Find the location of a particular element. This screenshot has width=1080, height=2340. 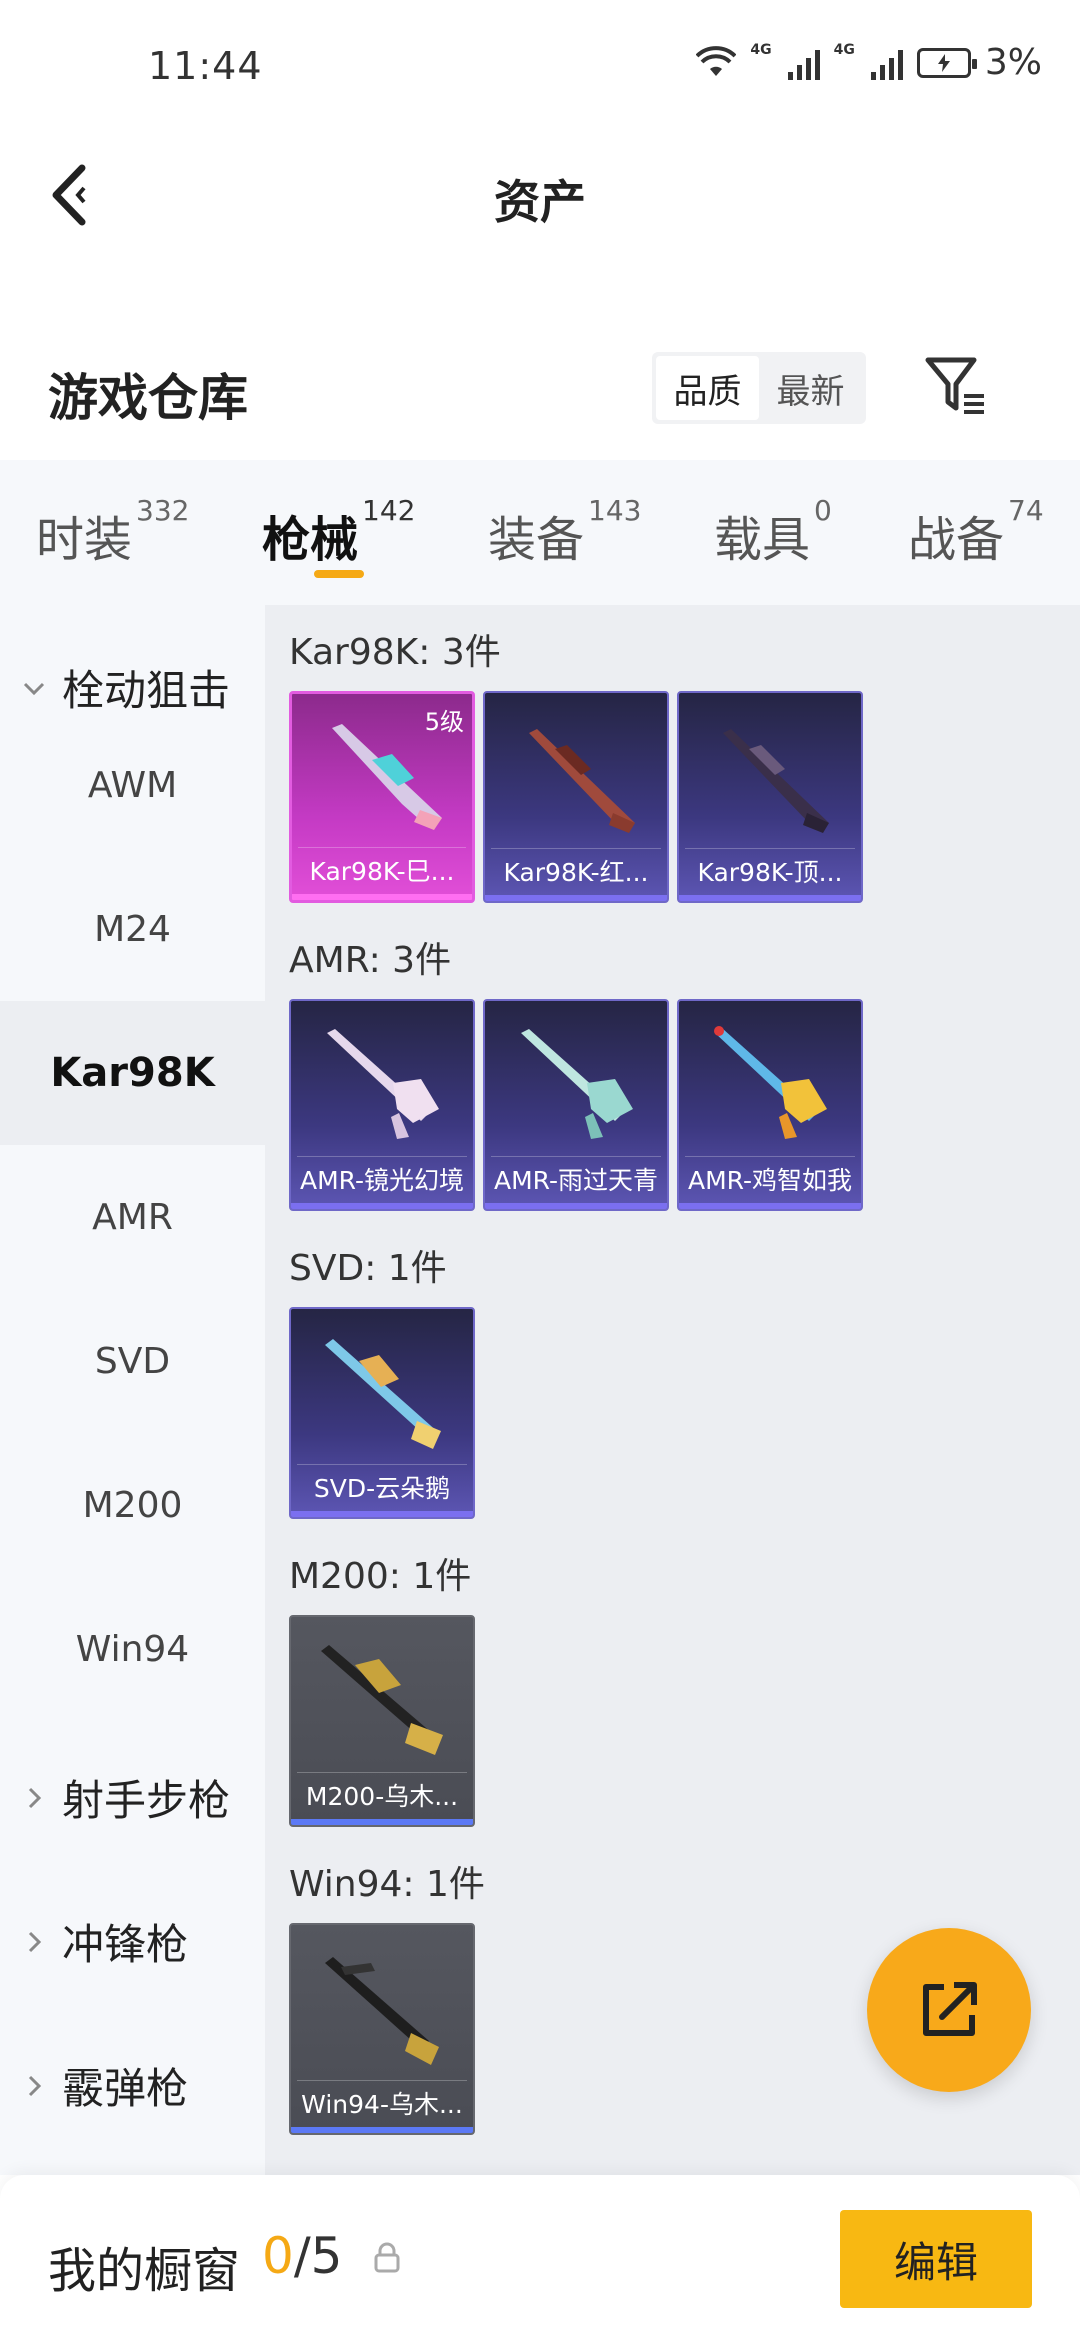

weapon-card: SVD-云朵鹅 is located at coordinates (382, 1413).